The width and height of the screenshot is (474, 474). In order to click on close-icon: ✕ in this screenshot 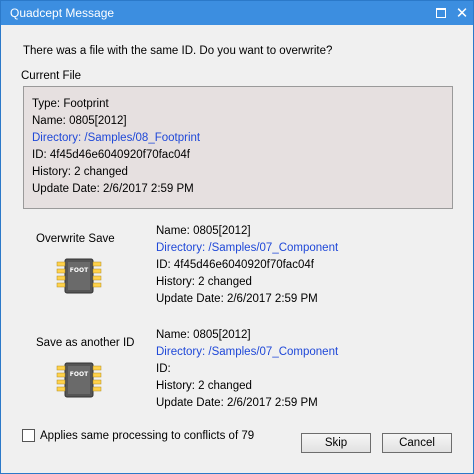, I will do `click(462, 13)`.